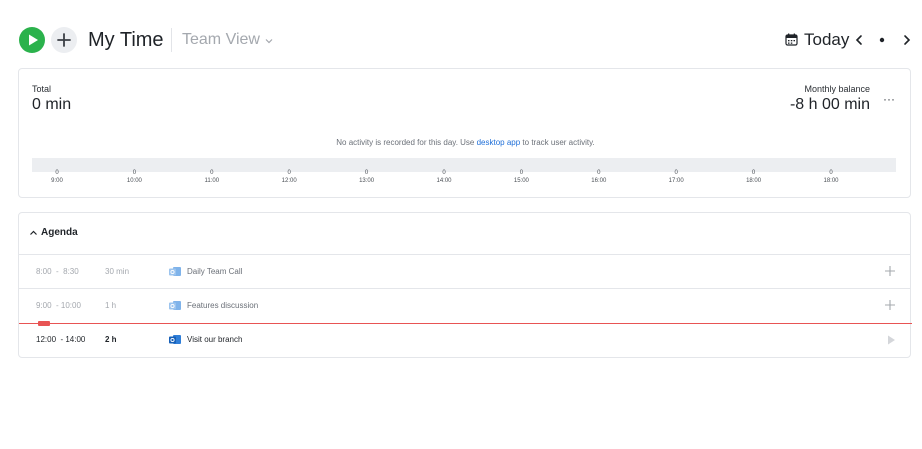 The image size is (922, 449). What do you see at coordinates (557, 142) in the screenshot?
I see `activity-message-text-end: to track user activity.` at bounding box center [557, 142].